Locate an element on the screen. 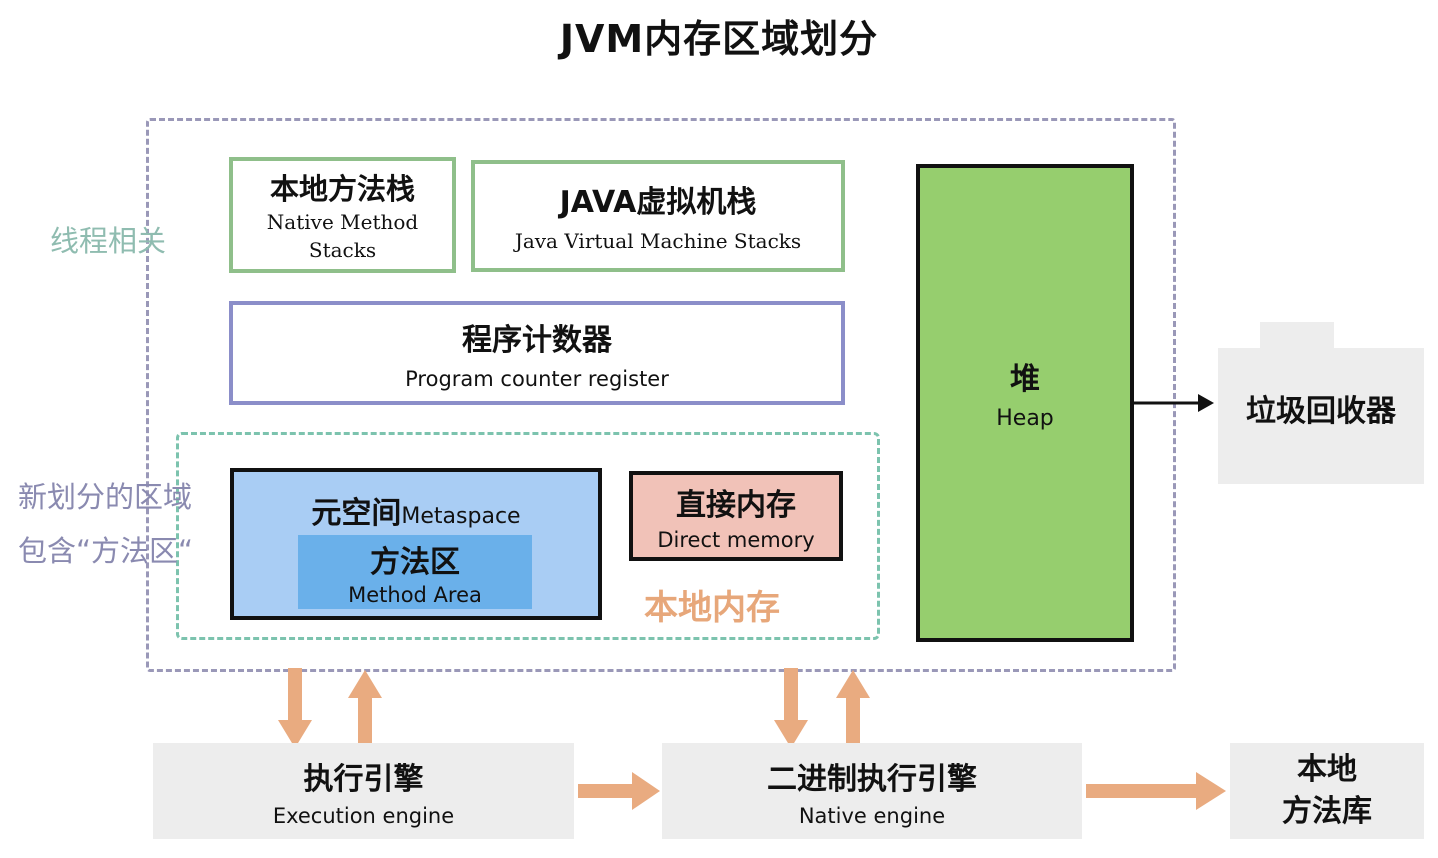  native-method-stack-en-1: Native Method is located at coordinates (342, 222).